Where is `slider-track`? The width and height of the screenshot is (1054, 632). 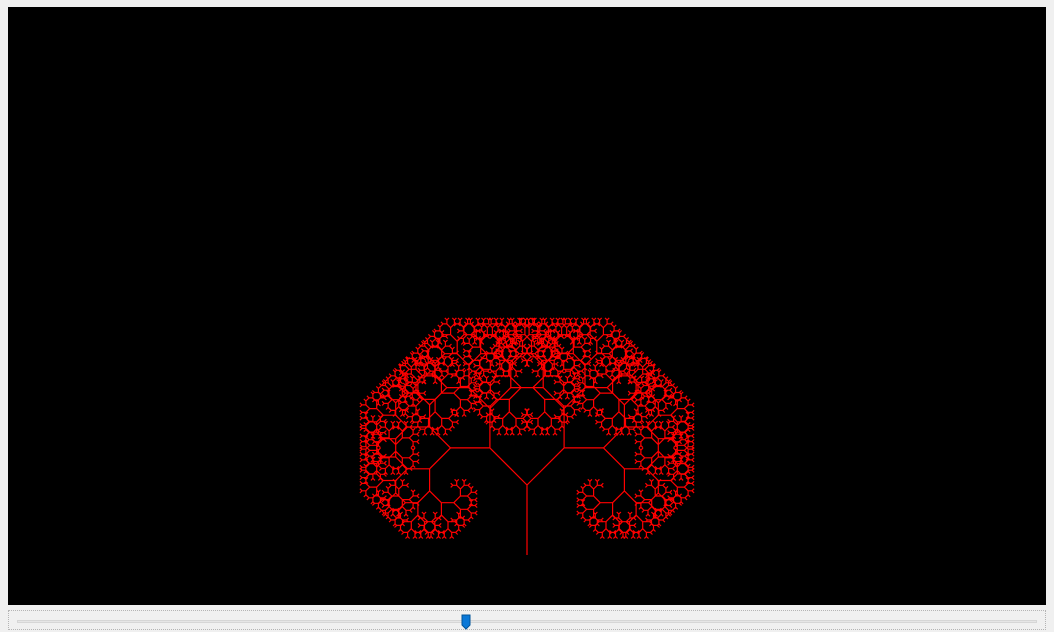
slider-track is located at coordinates (527, 621).